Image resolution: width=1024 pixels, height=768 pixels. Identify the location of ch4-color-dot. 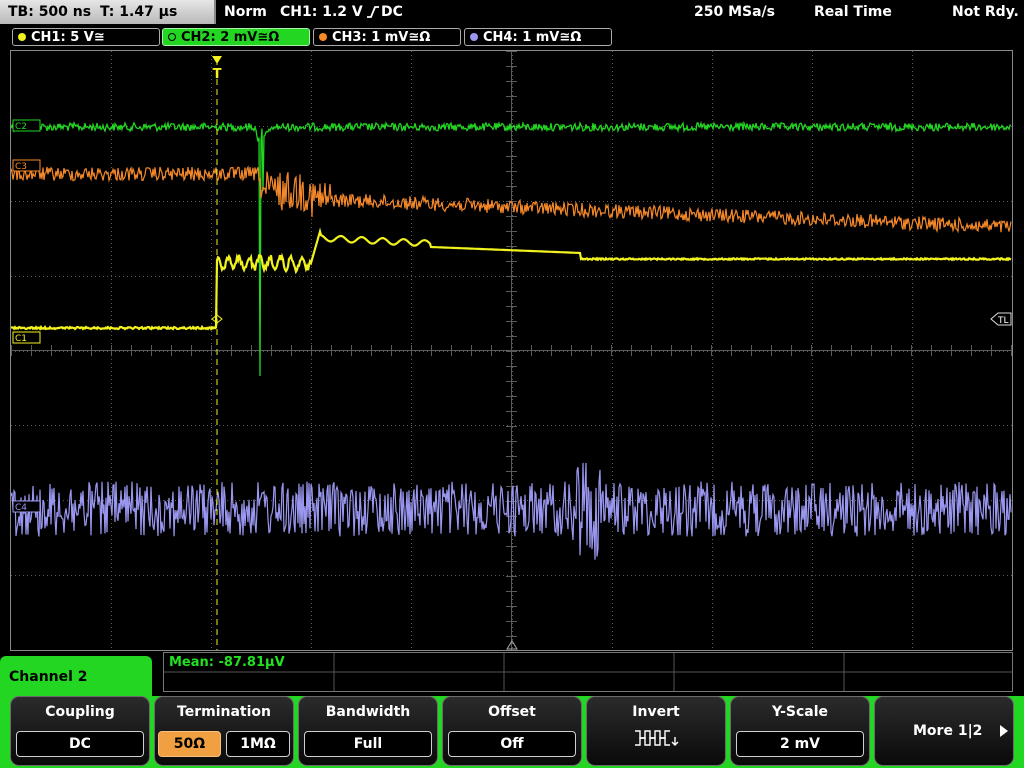
(474, 37).